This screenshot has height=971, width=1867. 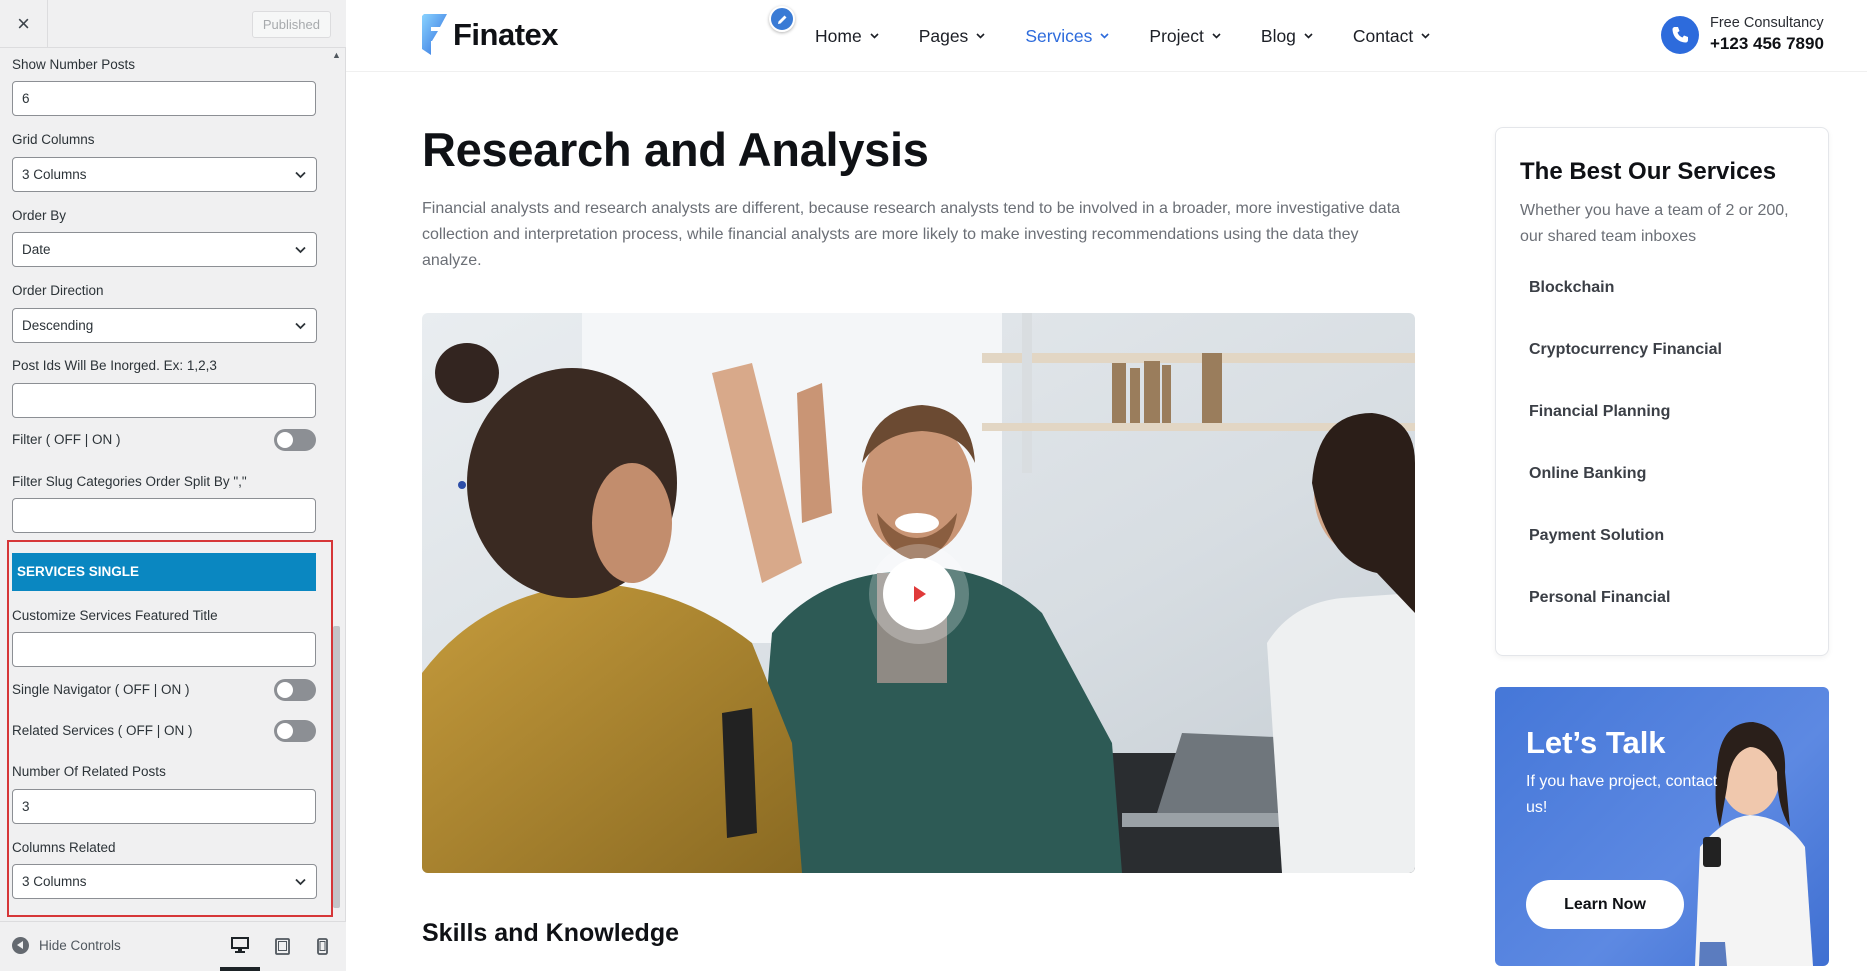 I want to click on mobile-preview-button, so click(x=322, y=946).